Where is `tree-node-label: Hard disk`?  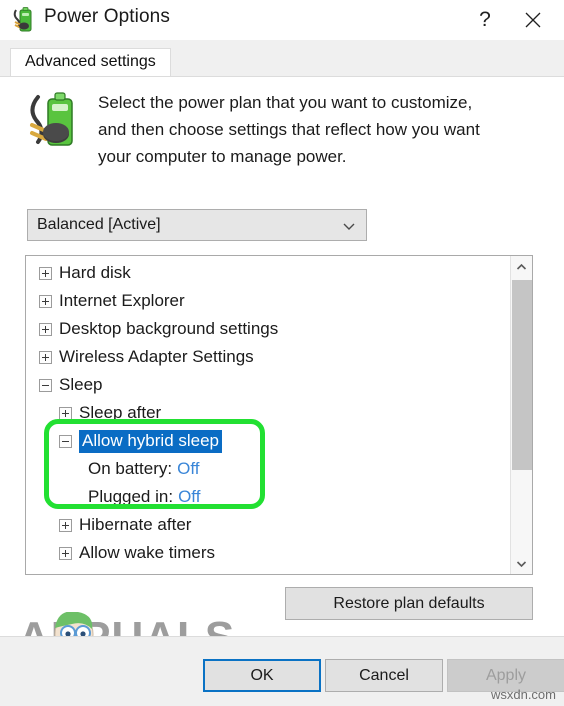
tree-node-label: Hard disk is located at coordinates (95, 272).